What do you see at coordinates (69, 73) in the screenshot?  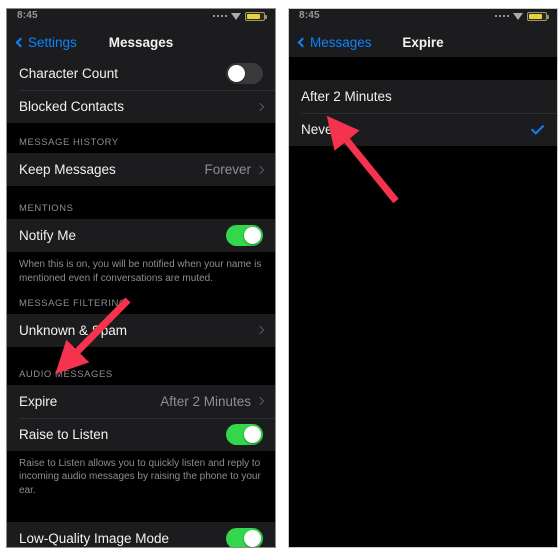 I see `row-label: Character Count` at bounding box center [69, 73].